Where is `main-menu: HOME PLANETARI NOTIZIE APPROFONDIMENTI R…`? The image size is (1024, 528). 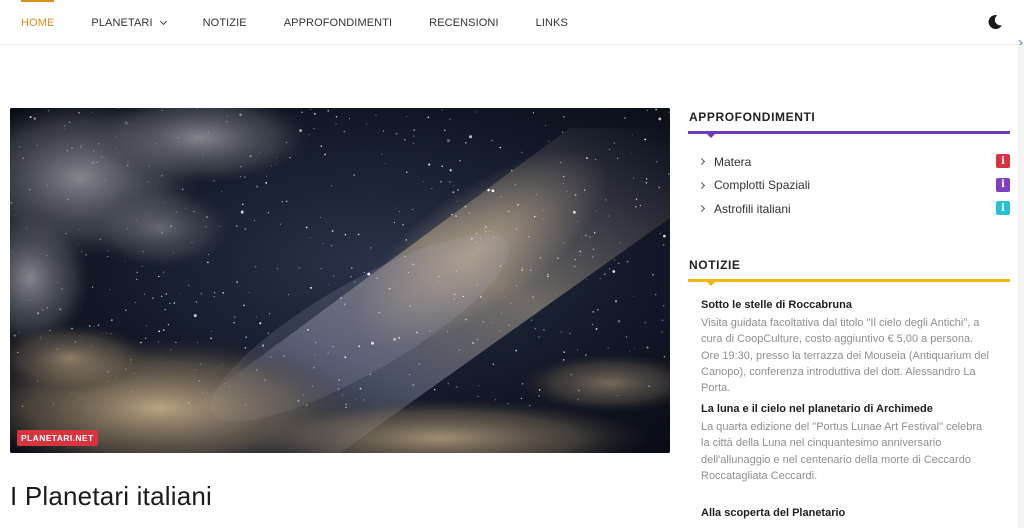 main-menu: HOME PLANETARI NOTIZIE APPROFONDIMENTI R… is located at coordinates (313, 22).